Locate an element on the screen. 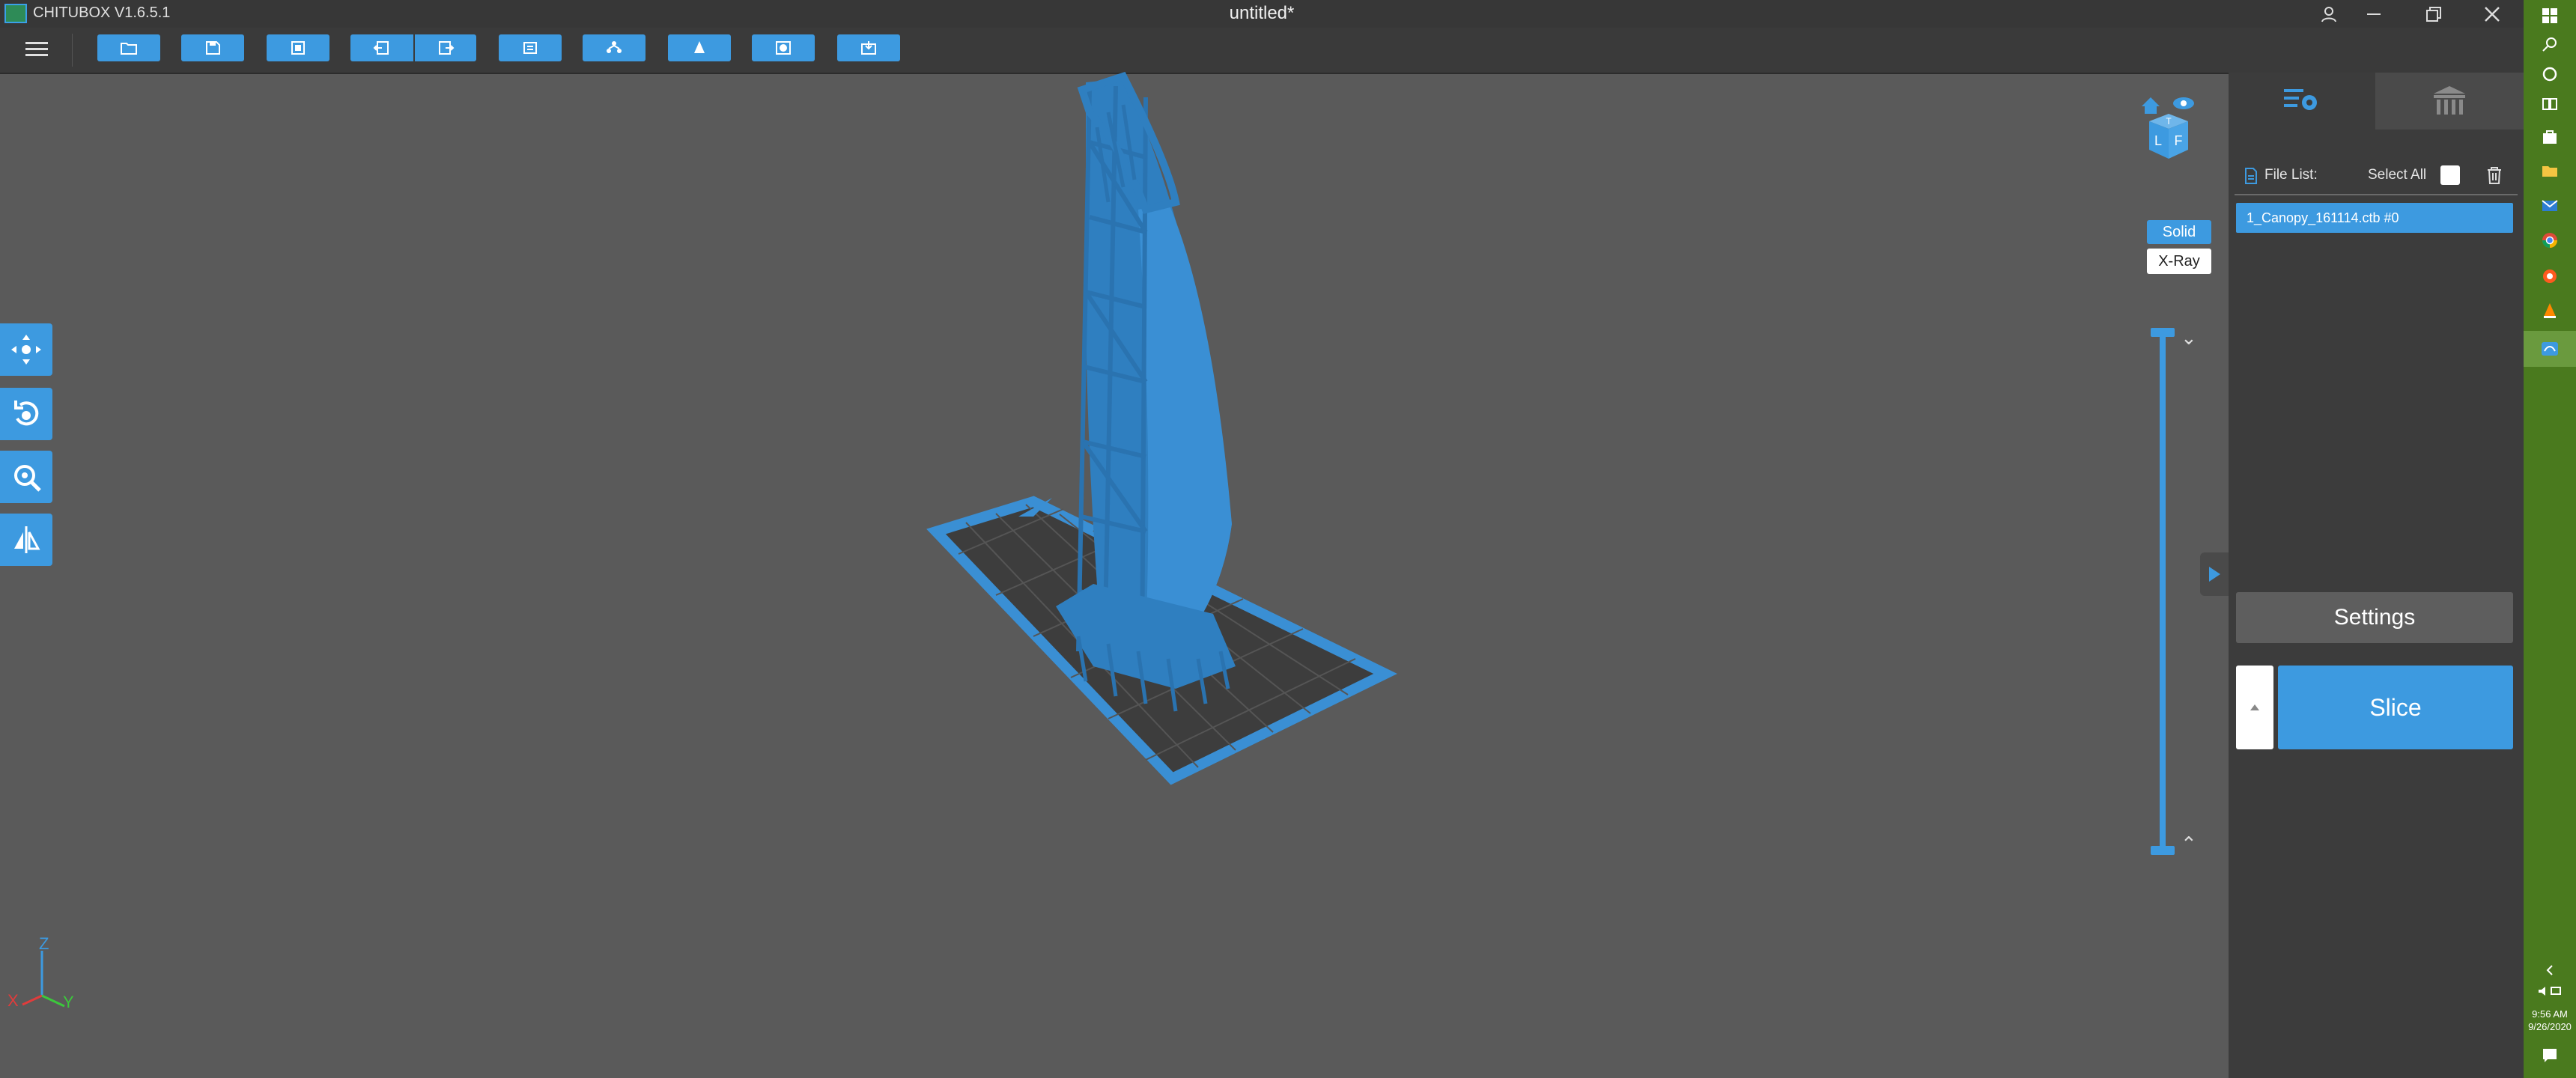  fit-screen-icon is located at coordinates (298, 48).